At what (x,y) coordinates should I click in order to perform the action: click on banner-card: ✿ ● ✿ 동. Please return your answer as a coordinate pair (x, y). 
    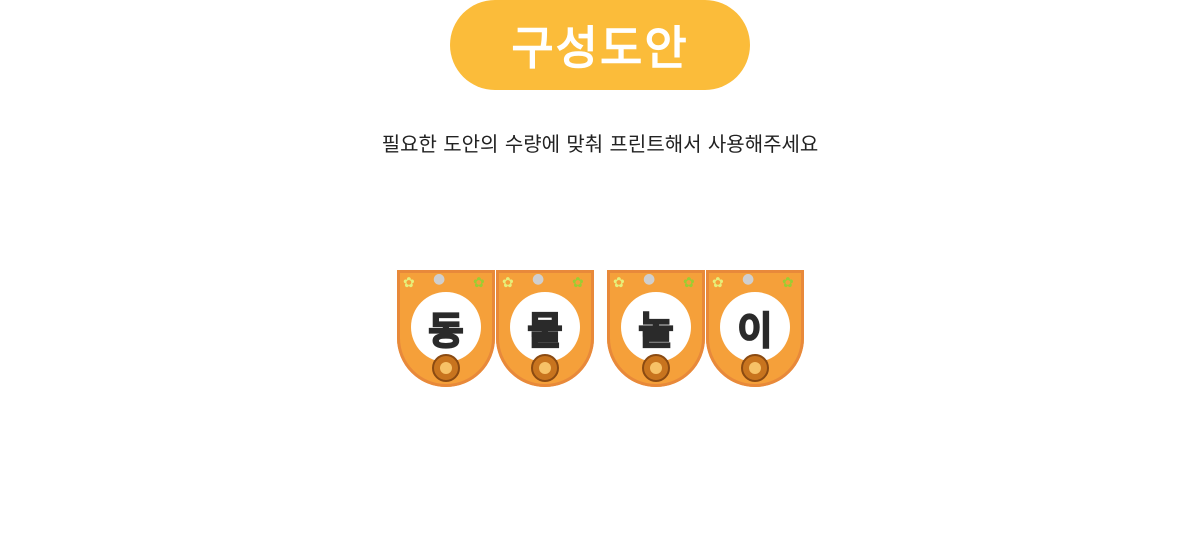
    Looking at the image, I should click on (446, 328).